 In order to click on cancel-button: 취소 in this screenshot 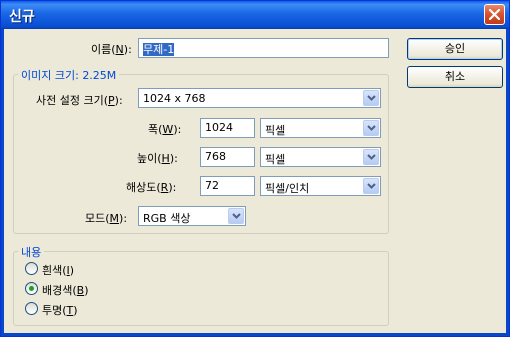, I will do `click(455, 77)`.